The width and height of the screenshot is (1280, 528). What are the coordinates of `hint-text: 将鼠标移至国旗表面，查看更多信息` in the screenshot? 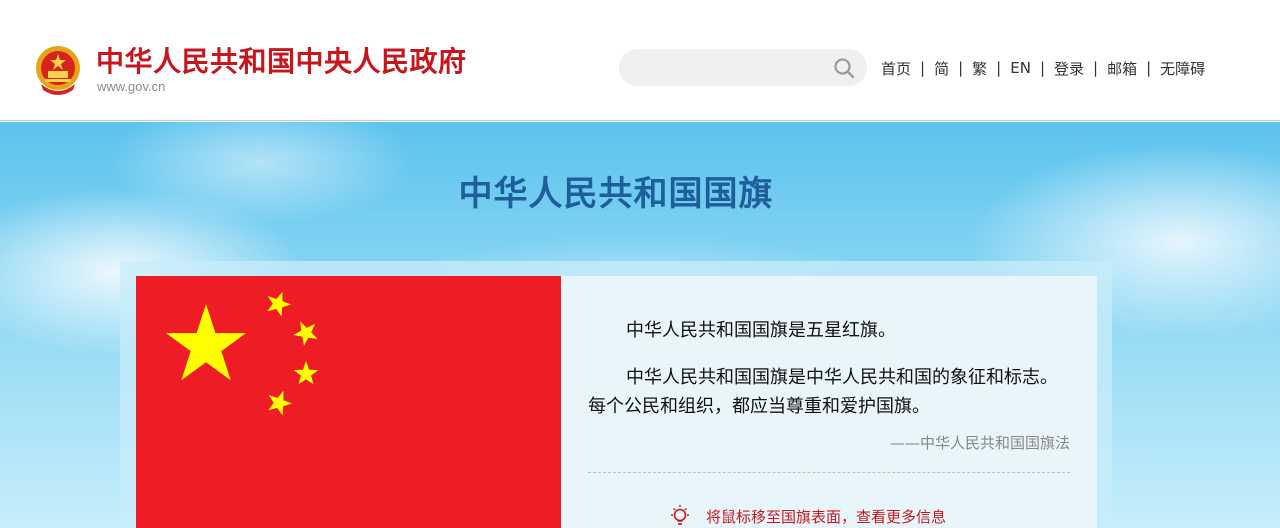 It's located at (826, 516).